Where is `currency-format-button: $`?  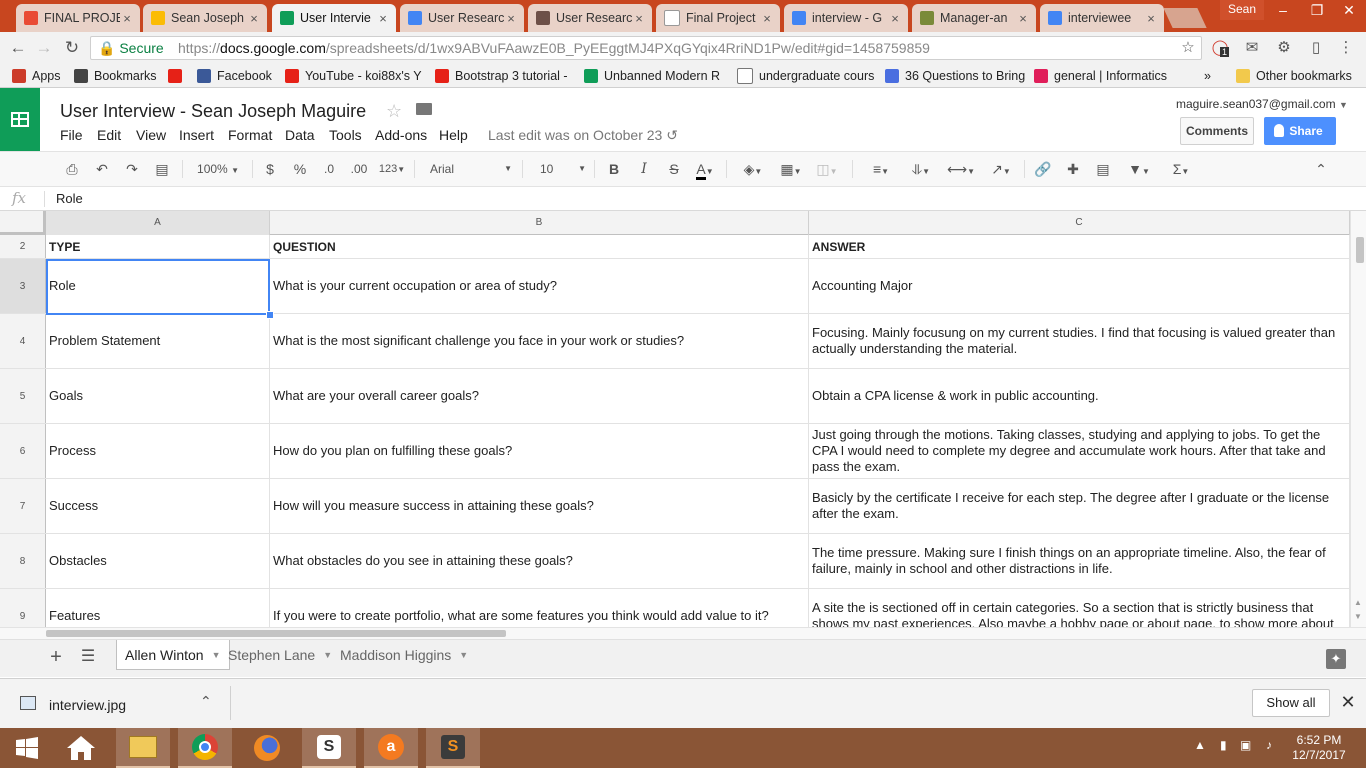
currency-format-button: $ is located at coordinates (270, 169).